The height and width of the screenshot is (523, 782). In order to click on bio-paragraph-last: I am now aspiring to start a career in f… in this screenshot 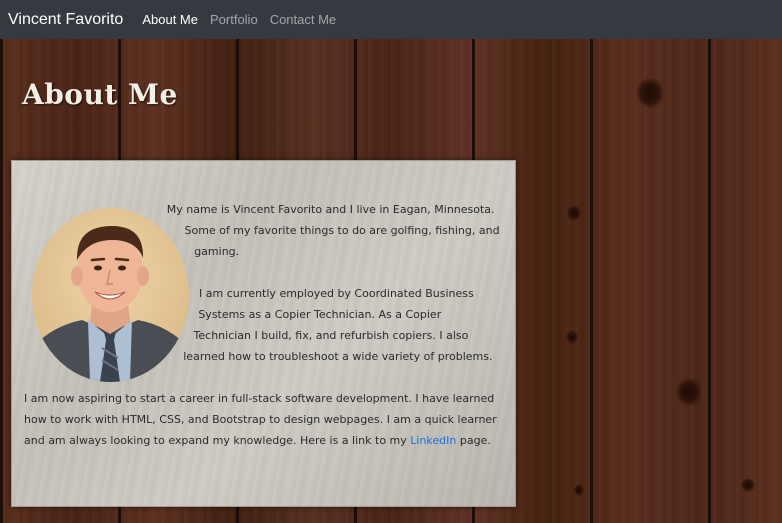, I will do `click(262, 419)`.